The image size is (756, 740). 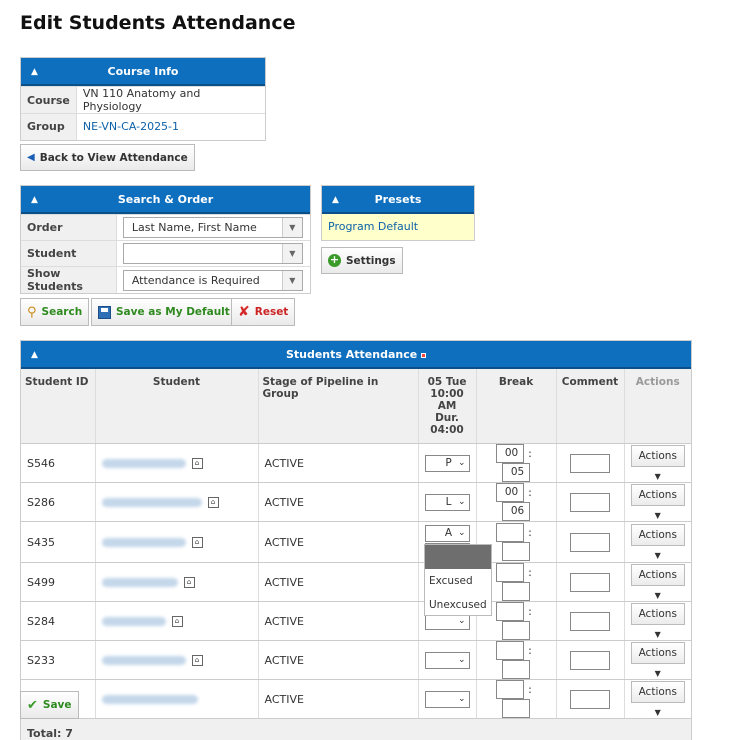 I want to click on dropdown-highlighted-option, so click(x=458, y=557).